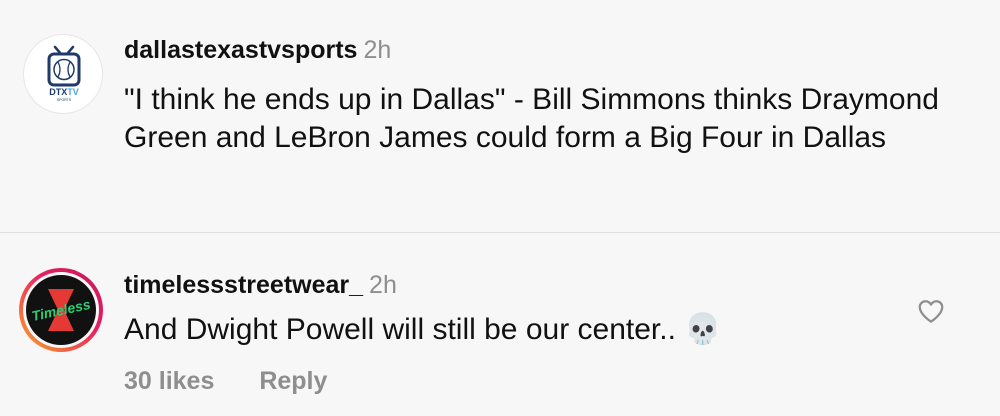 The height and width of the screenshot is (416, 1000). What do you see at coordinates (58, 92) in the screenshot?
I see `dtx-label: DTX` at bounding box center [58, 92].